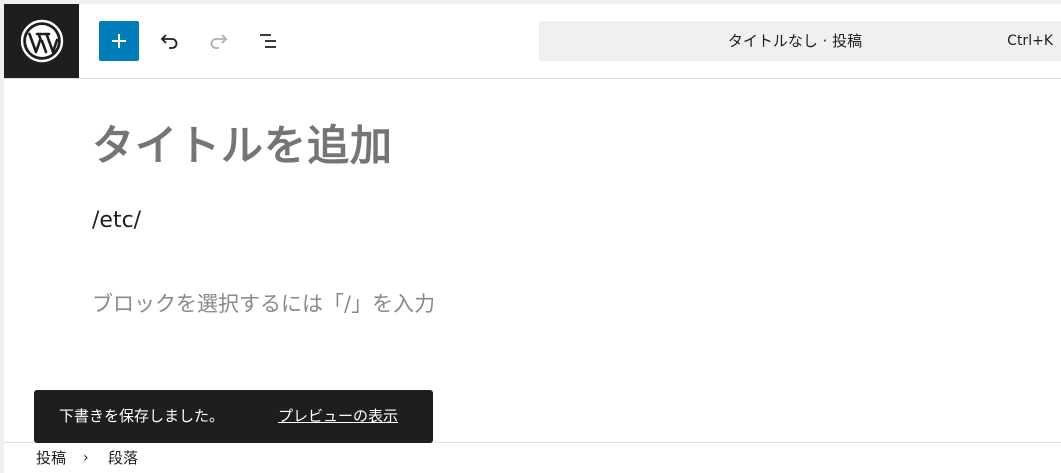 Image resolution: width=1061 pixels, height=473 pixels. Describe the element at coordinates (41, 41) in the screenshot. I see `wordpress-logo-icon` at that location.